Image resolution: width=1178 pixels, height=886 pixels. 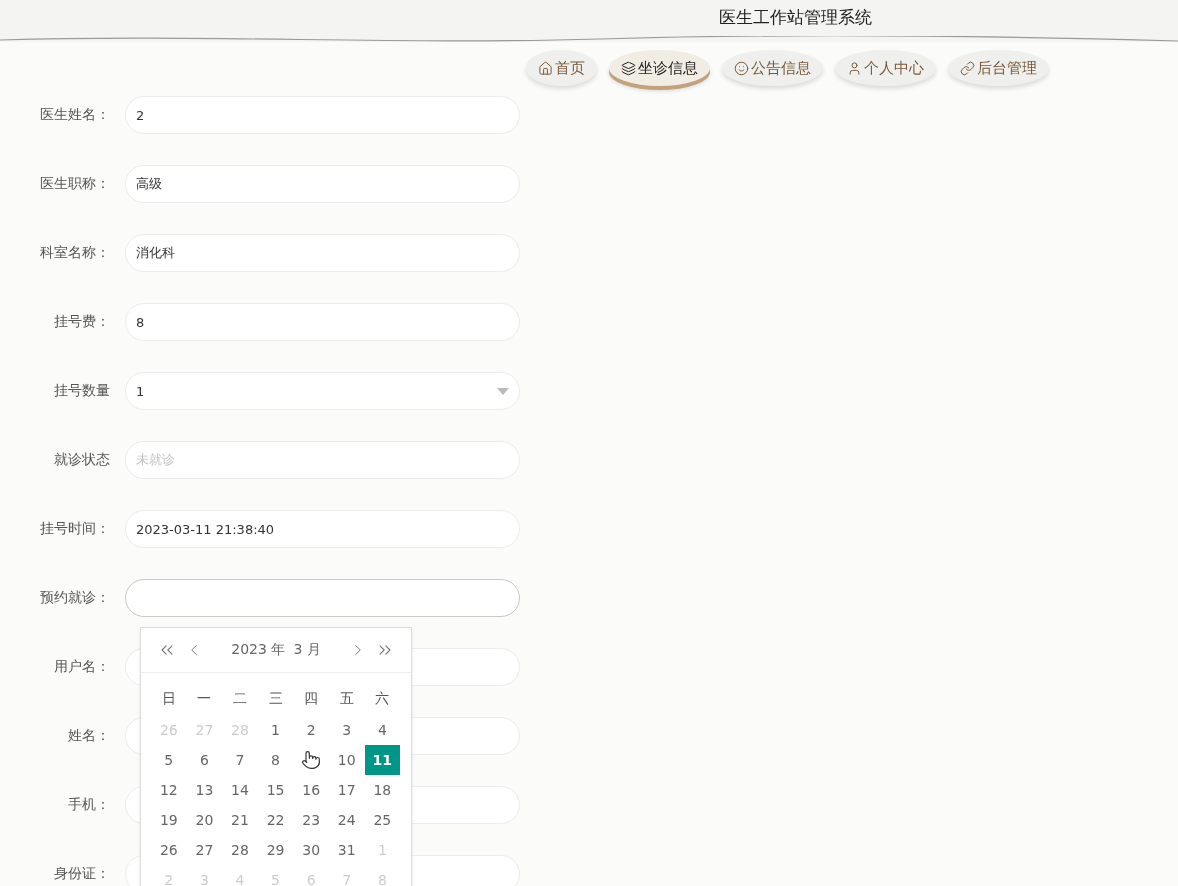 I want to click on calendar-day: 17, so click(x=346, y=790).